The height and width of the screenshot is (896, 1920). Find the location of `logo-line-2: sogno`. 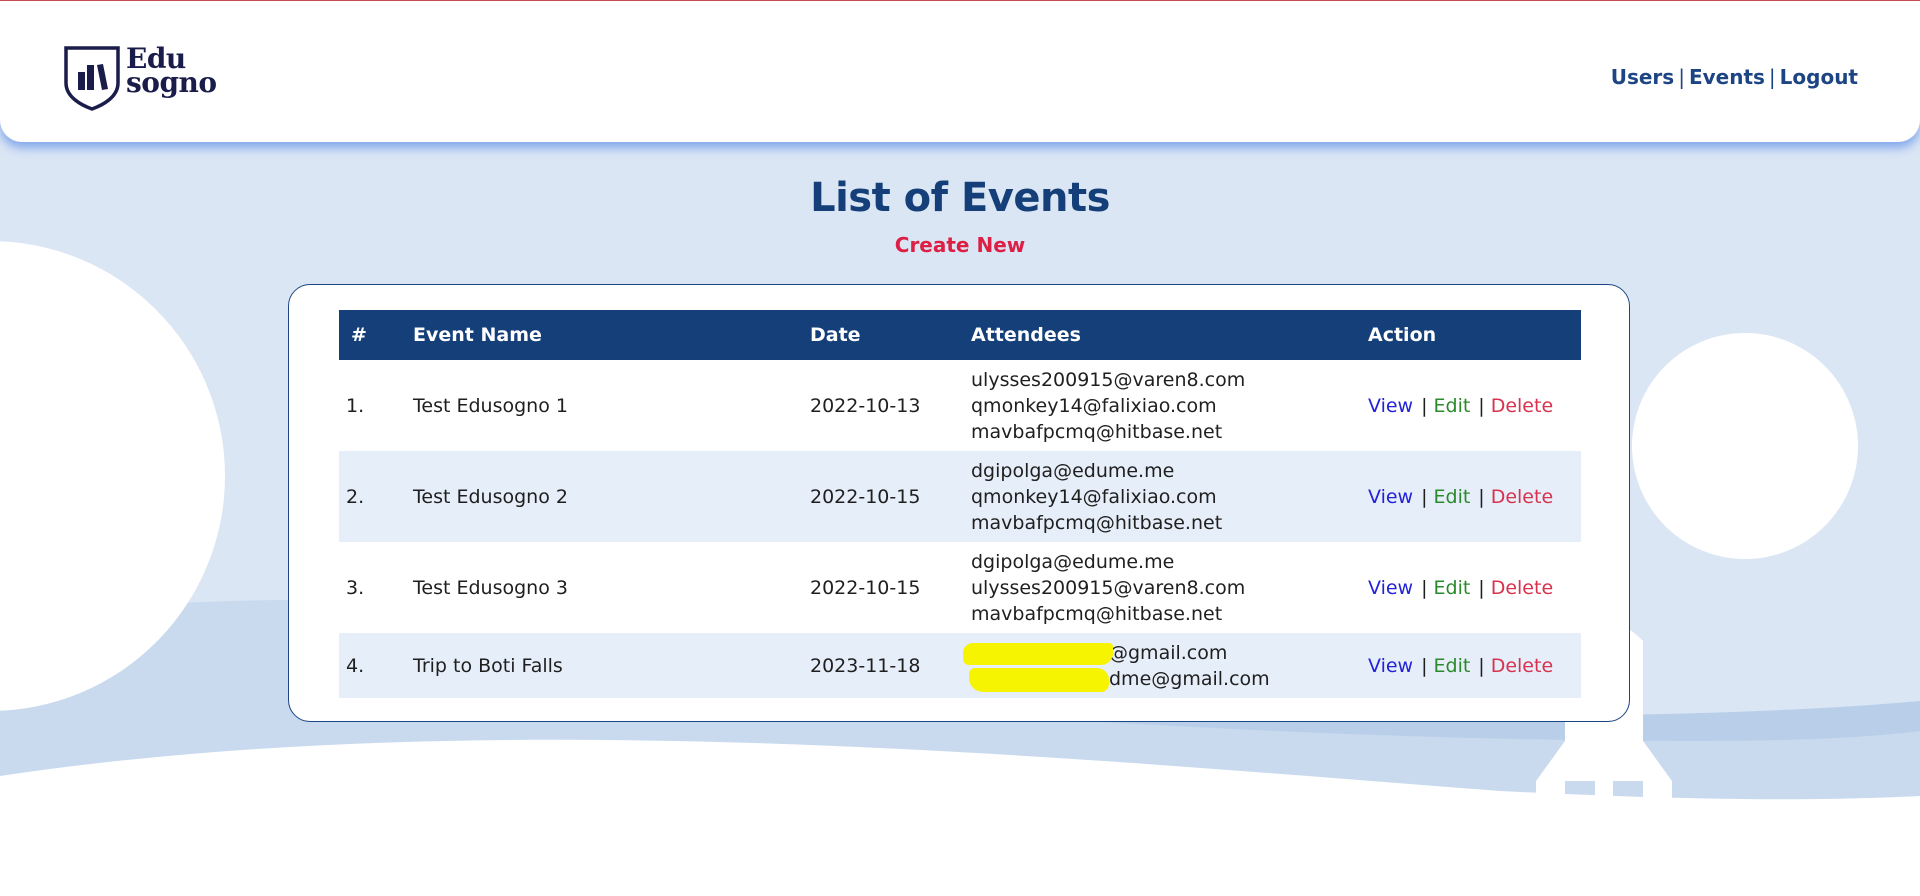

logo-line-2: sogno is located at coordinates (171, 82).